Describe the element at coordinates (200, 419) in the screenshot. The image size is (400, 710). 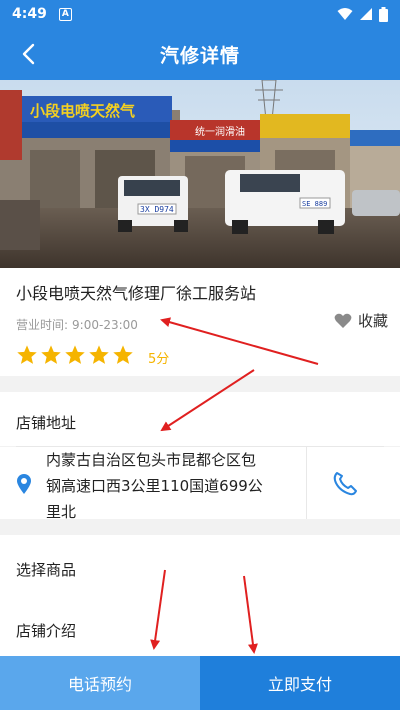
I see `address-section-header: 店铺地址` at that location.